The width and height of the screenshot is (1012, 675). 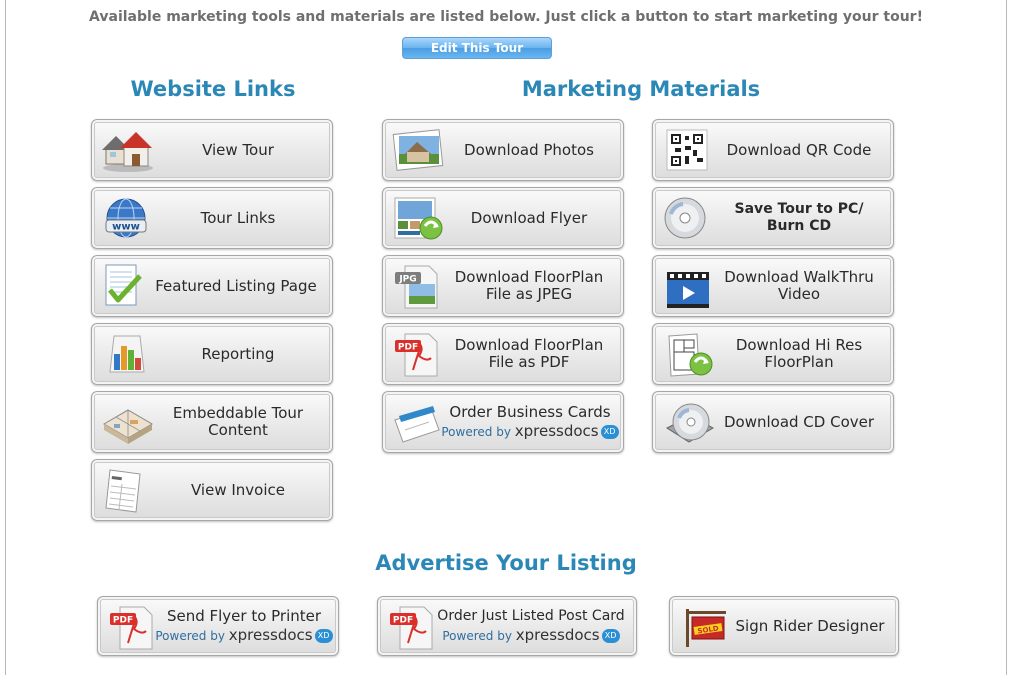 I want to click on view-tour-label: View Tour, so click(x=238, y=149).